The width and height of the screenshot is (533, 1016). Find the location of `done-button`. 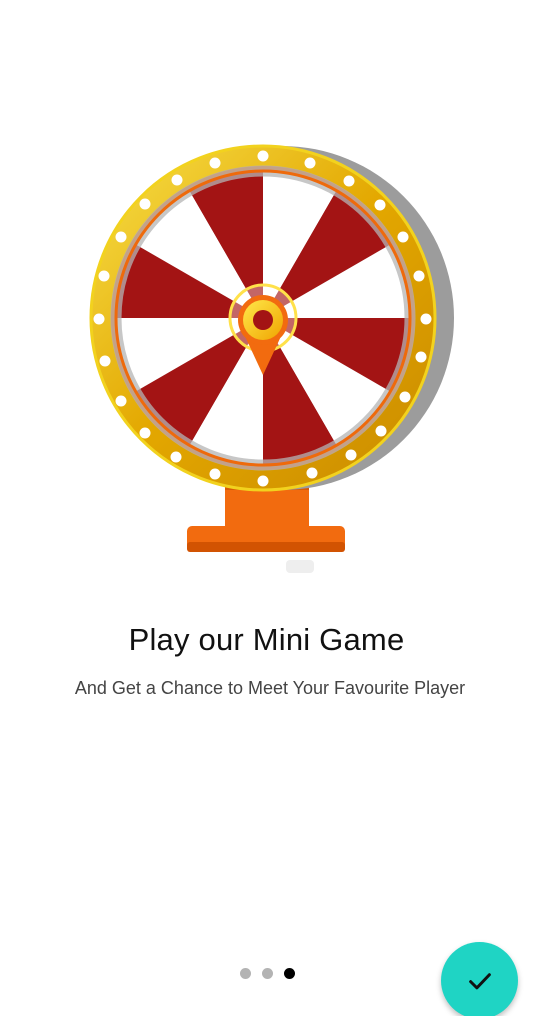

done-button is located at coordinates (479, 979).